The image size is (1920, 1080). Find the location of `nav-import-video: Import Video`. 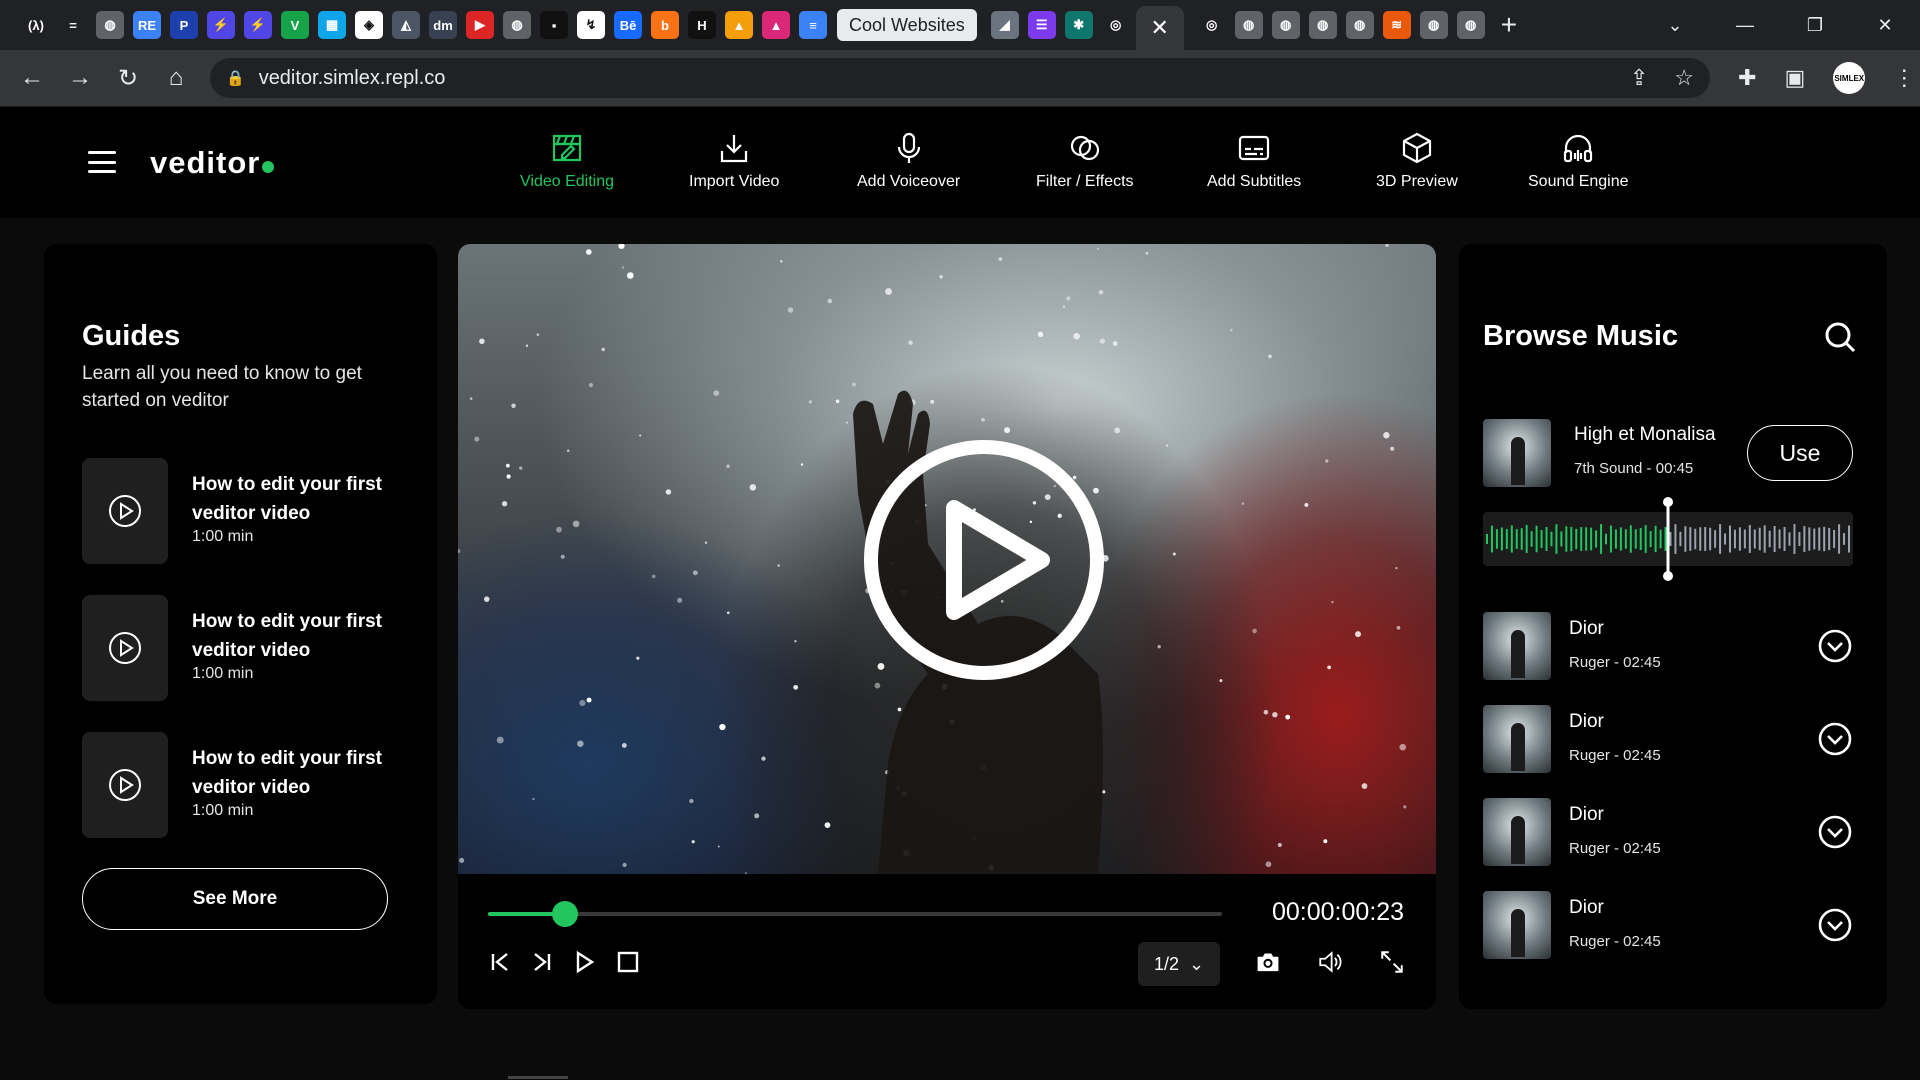

nav-import-video: Import Video is located at coordinates (734, 161).